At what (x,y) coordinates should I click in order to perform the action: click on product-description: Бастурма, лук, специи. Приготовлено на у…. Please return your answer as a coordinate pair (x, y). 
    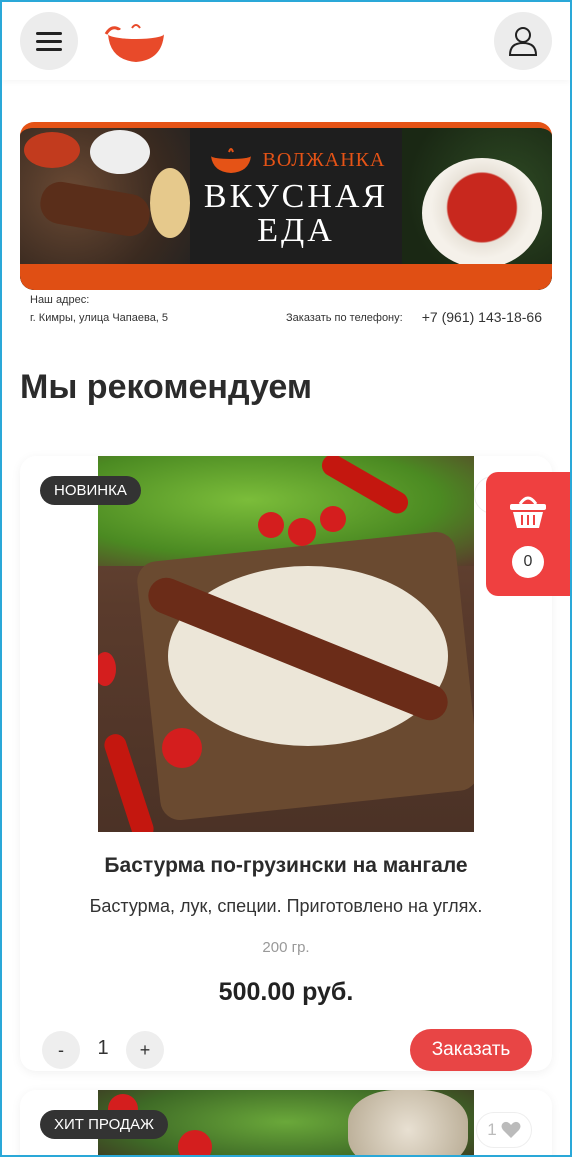
    Looking at the image, I should click on (286, 906).